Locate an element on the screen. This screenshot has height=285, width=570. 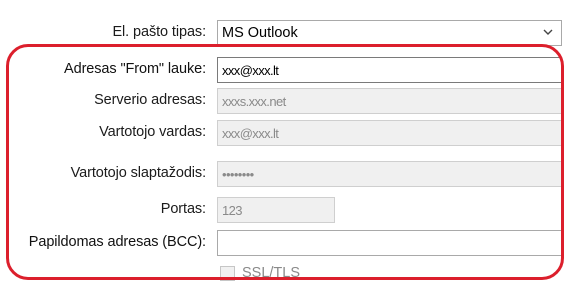
username-row: Vartotojo vardas: xxx@xxx.lt is located at coordinates (285, 133).